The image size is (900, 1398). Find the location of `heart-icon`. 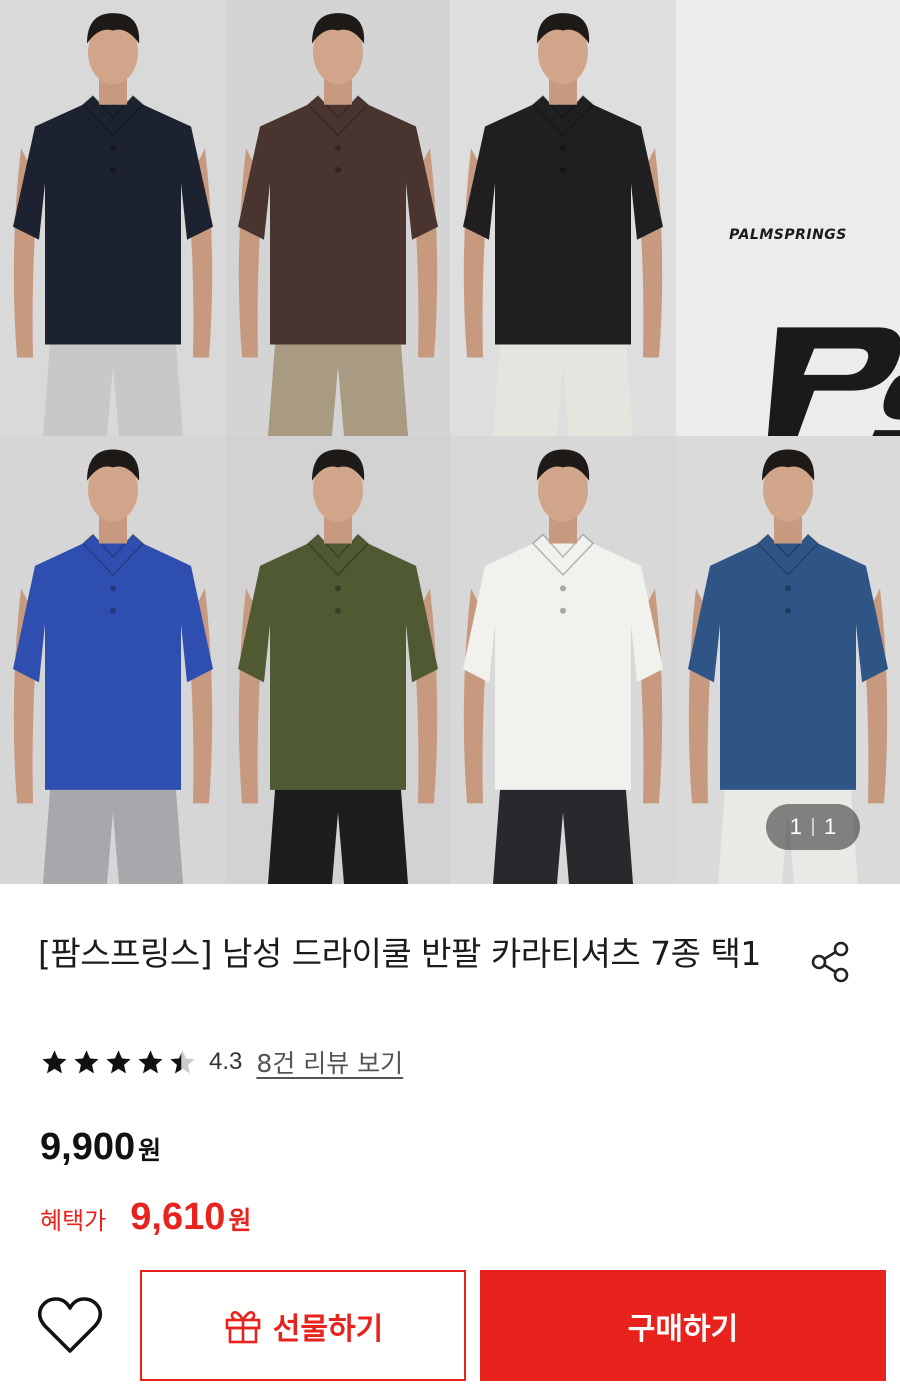

heart-icon is located at coordinates (70, 1326).